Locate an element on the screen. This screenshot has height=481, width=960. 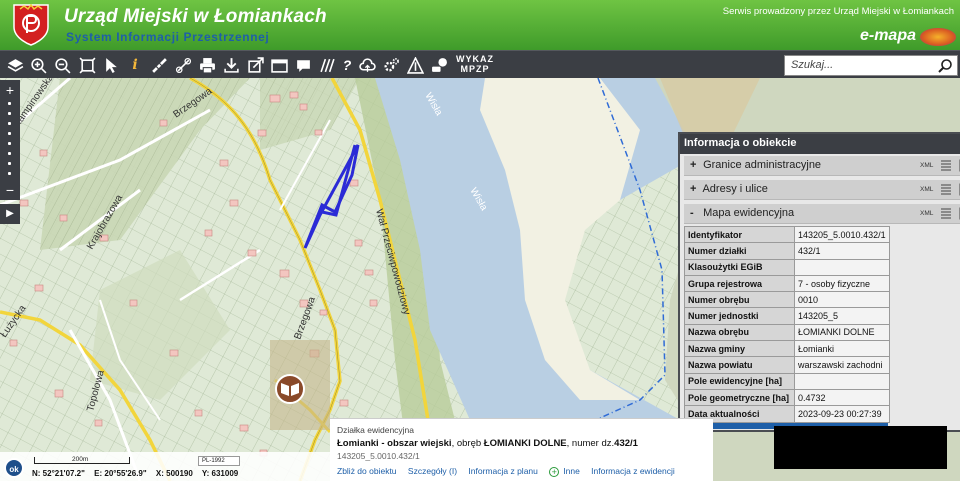
parcel-text: , numer dz. is located at coordinates (590, 443).